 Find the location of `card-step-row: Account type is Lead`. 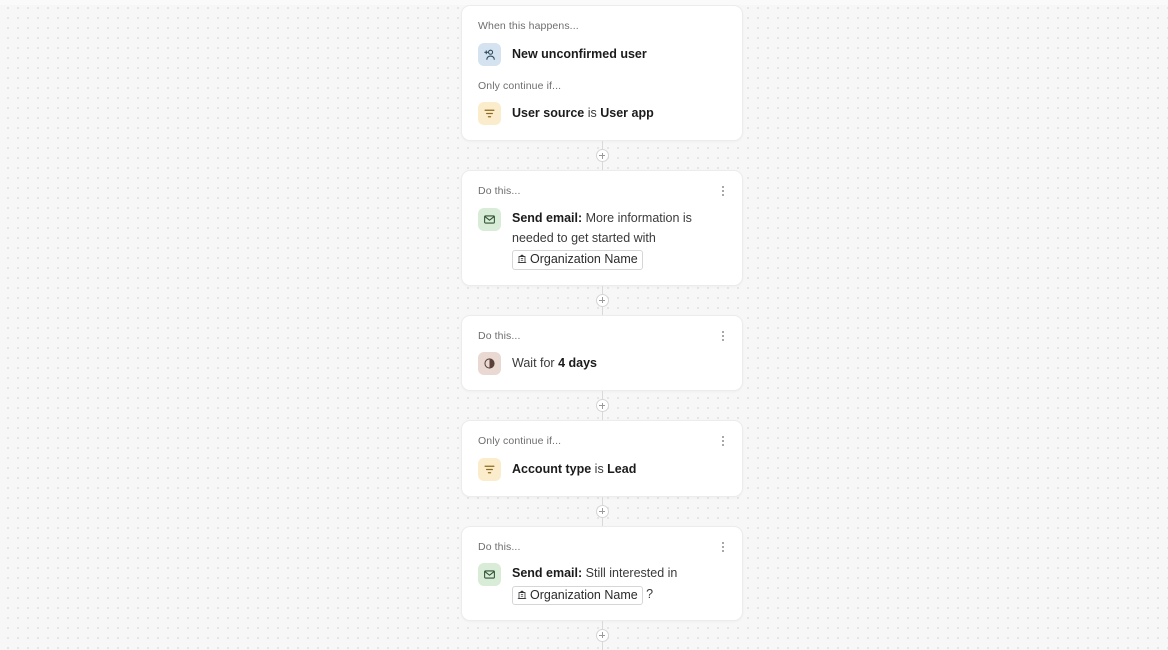

card-step-row: Account type is Lead is located at coordinates (602, 469).